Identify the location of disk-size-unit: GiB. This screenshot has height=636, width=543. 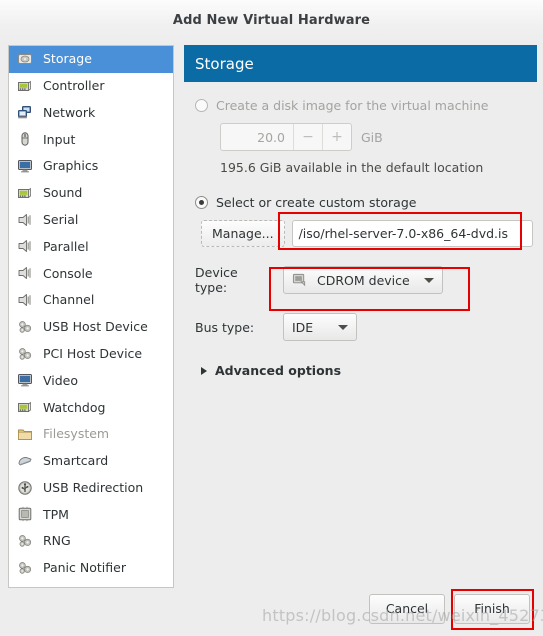
(372, 137).